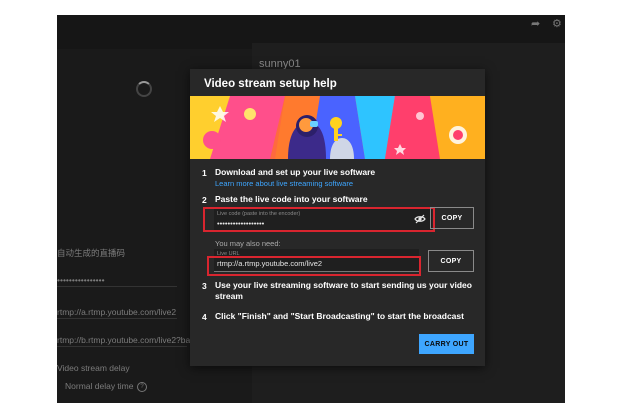  Describe the element at coordinates (270, 84) in the screenshot. I see `dialog-title: Video stream setup help` at that location.